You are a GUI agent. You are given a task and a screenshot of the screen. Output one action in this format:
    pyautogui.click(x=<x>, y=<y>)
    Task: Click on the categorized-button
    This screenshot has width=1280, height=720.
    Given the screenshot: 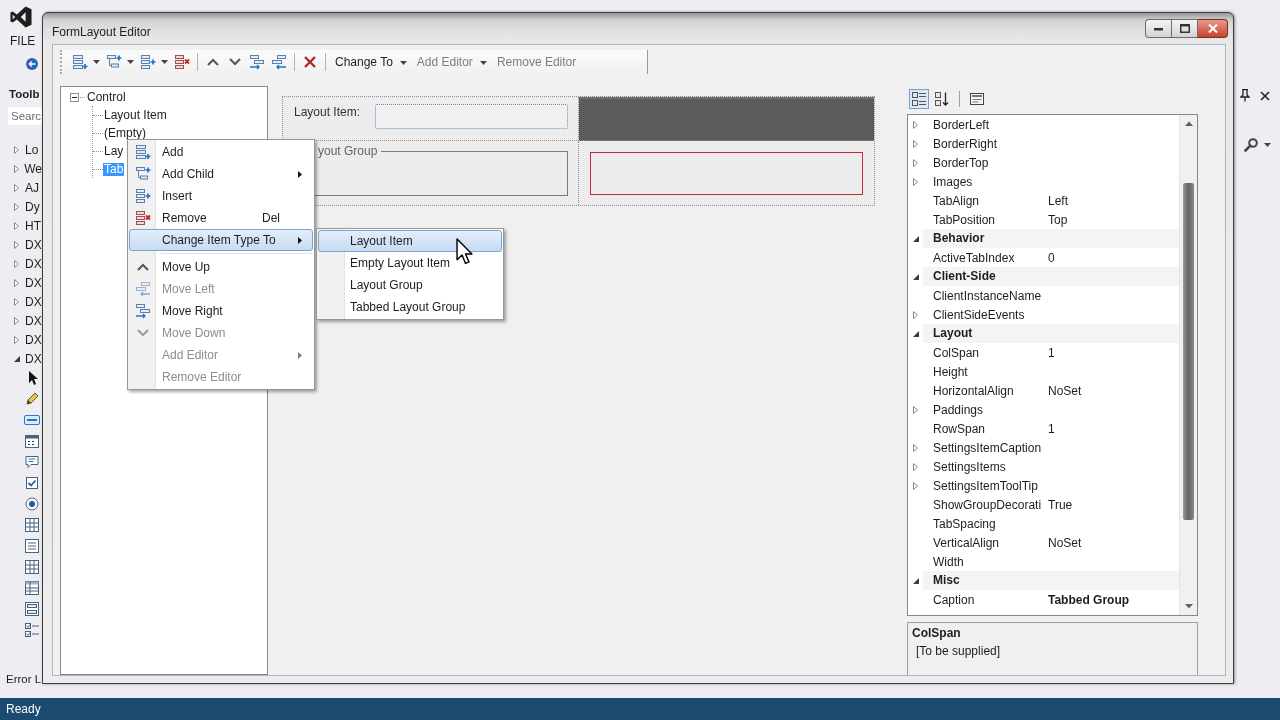 What is the action you would take?
    pyautogui.click(x=919, y=99)
    